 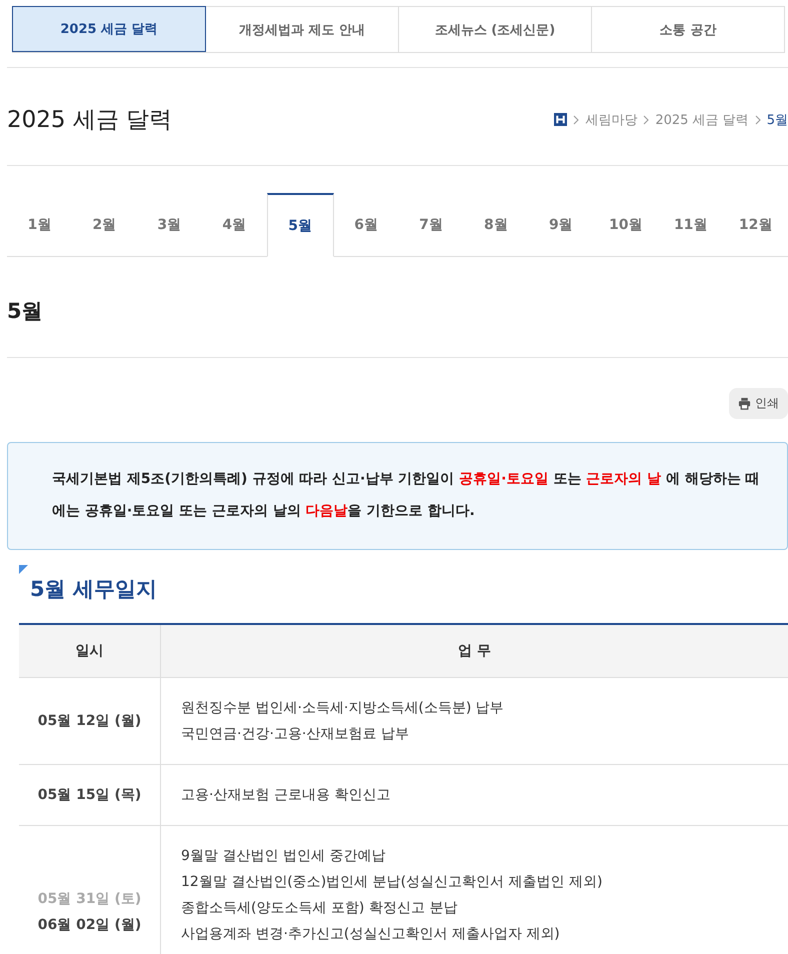 I want to click on breadcrumb-link: 5월, so click(x=777, y=119).